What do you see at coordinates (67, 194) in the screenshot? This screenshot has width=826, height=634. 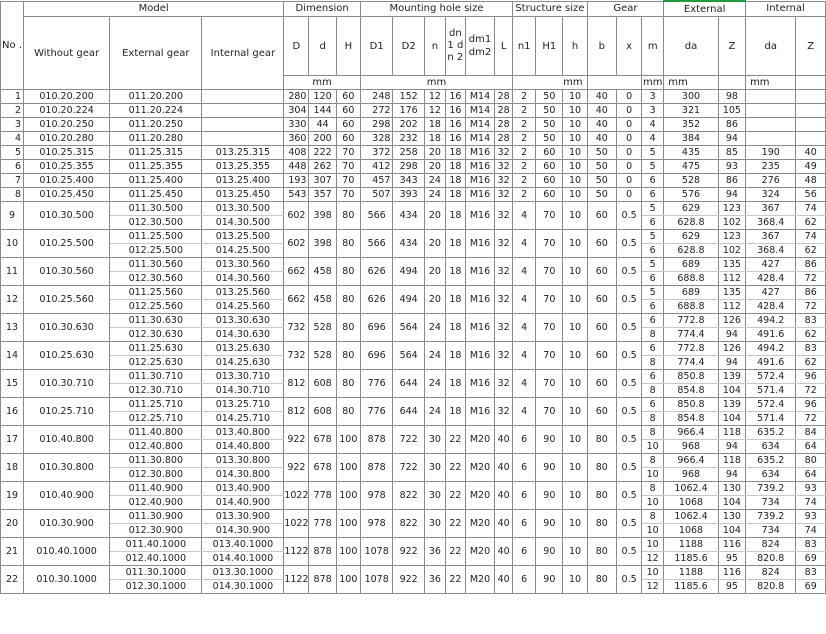 I see `cell-wg: 010.25.450` at bounding box center [67, 194].